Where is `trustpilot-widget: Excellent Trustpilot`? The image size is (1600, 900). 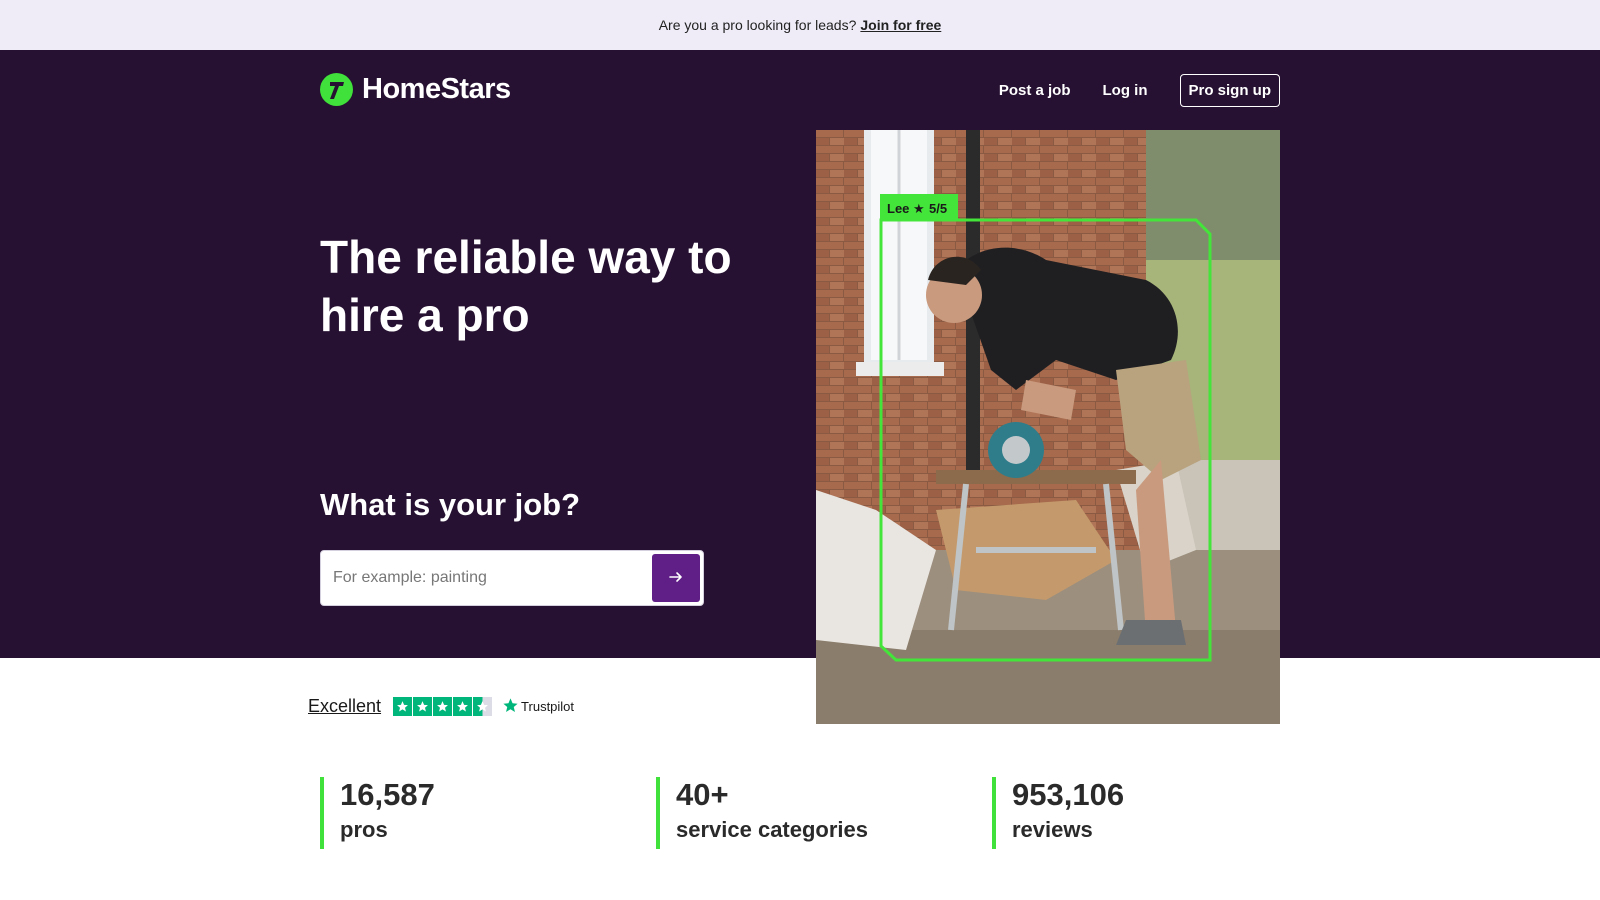 trustpilot-widget: Excellent Trustpilot is located at coordinates (441, 706).